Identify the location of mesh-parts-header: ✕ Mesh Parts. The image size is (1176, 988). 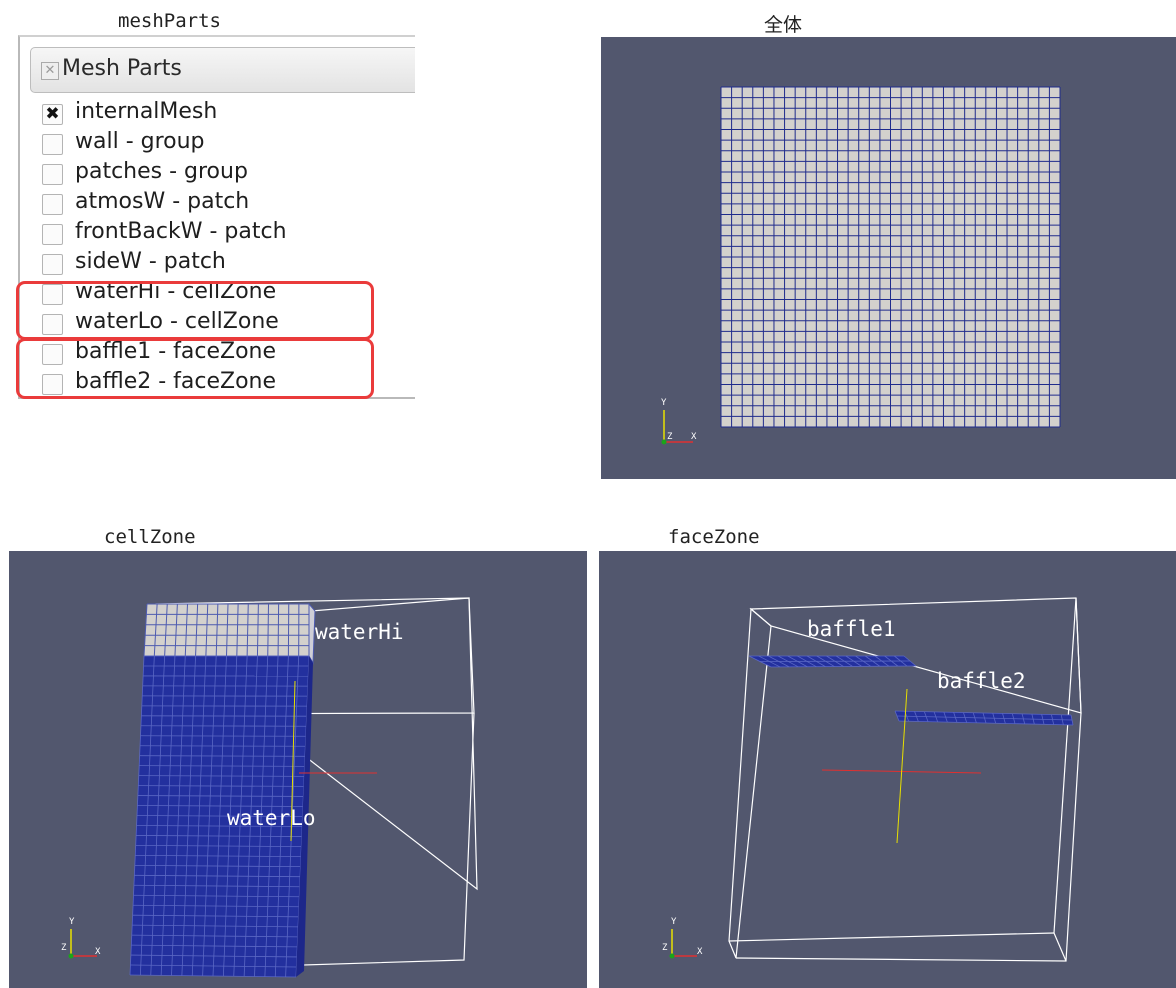
(222, 70).